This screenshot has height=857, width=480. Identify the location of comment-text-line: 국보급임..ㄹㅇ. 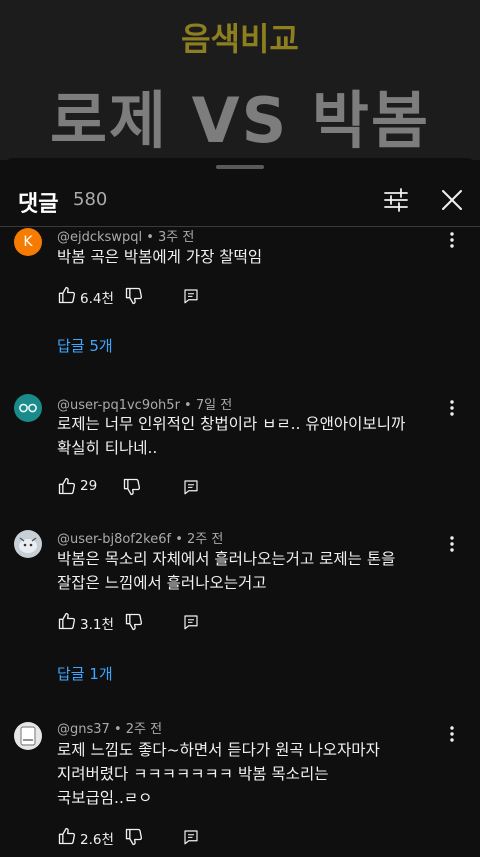
(105, 798).